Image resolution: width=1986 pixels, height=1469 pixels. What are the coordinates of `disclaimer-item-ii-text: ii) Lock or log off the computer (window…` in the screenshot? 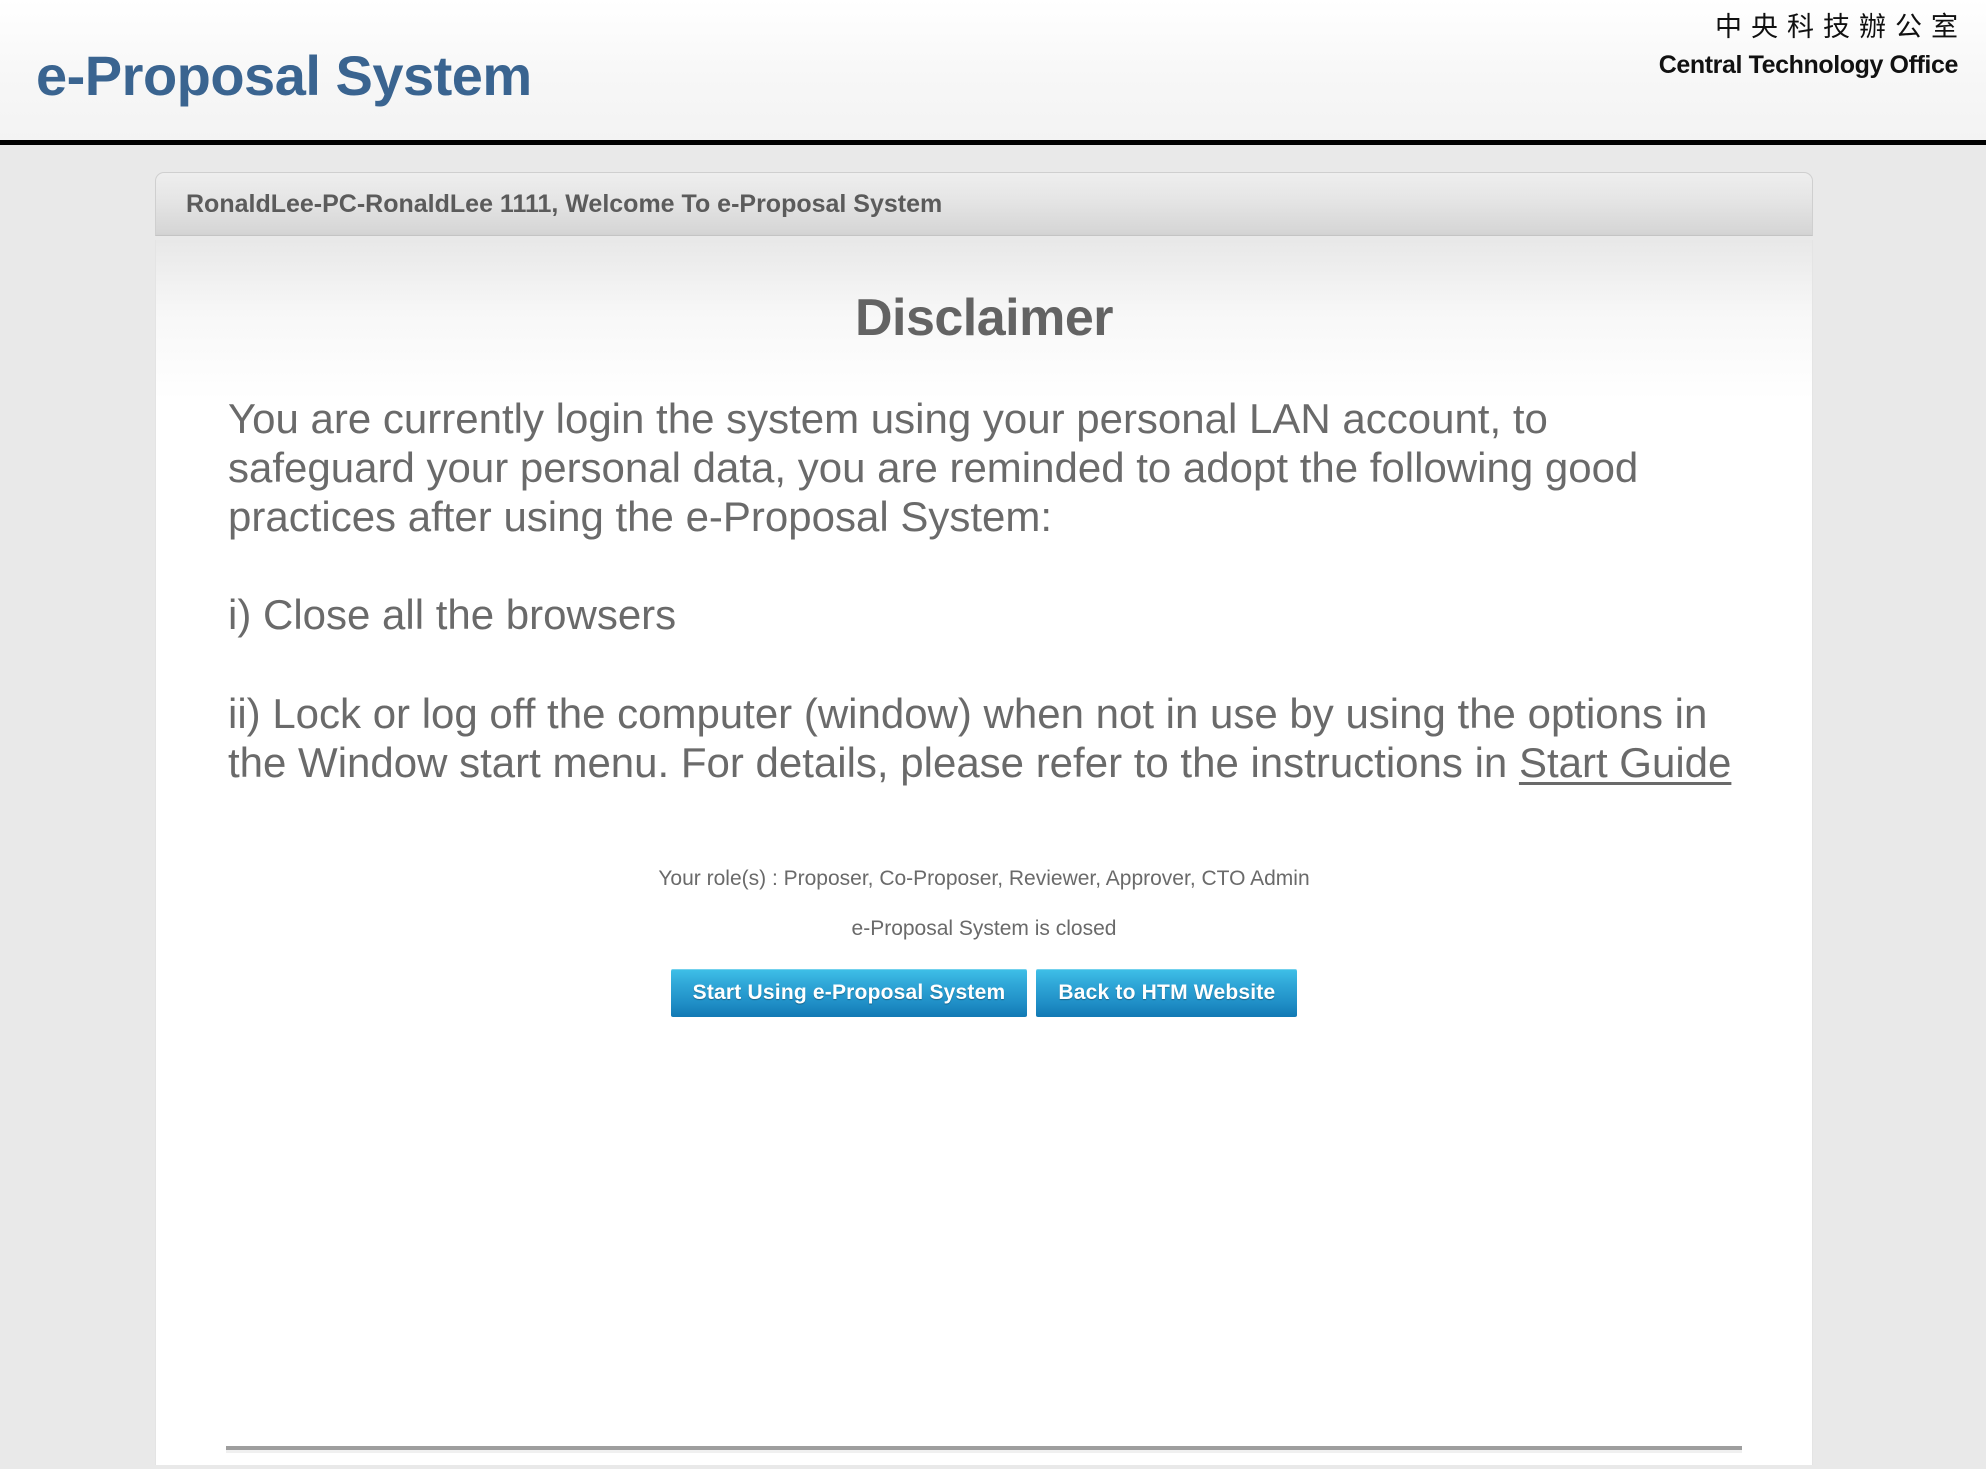 It's located at (968, 737).